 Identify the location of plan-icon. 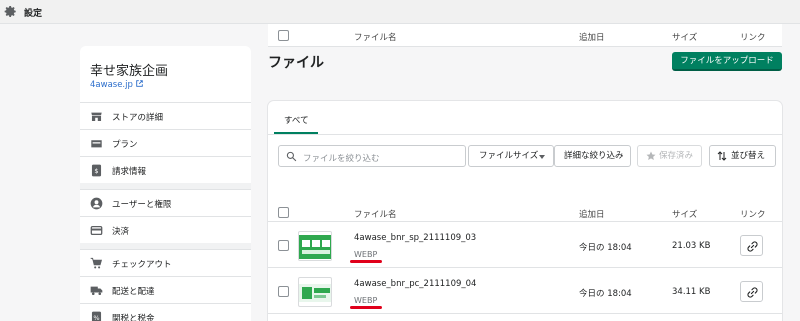
(96, 144).